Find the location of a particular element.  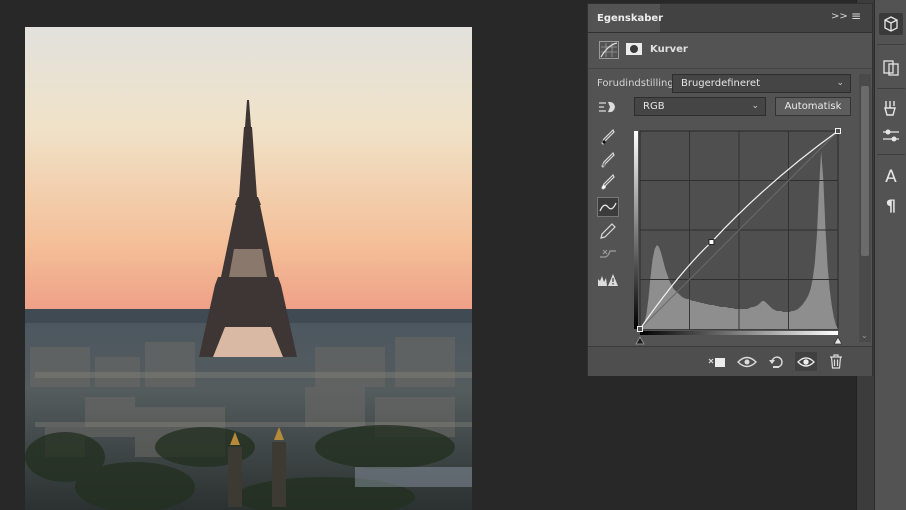

channel-dropdown: RGB ⌄ is located at coordinates (700, 106).